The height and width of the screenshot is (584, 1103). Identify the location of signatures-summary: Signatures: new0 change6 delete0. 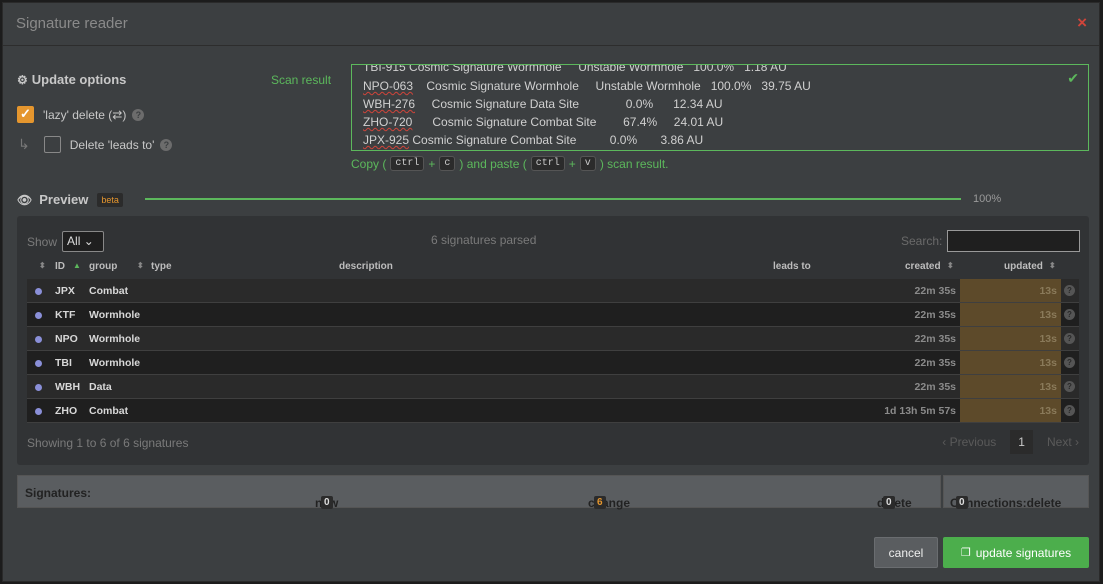
(479, 492).